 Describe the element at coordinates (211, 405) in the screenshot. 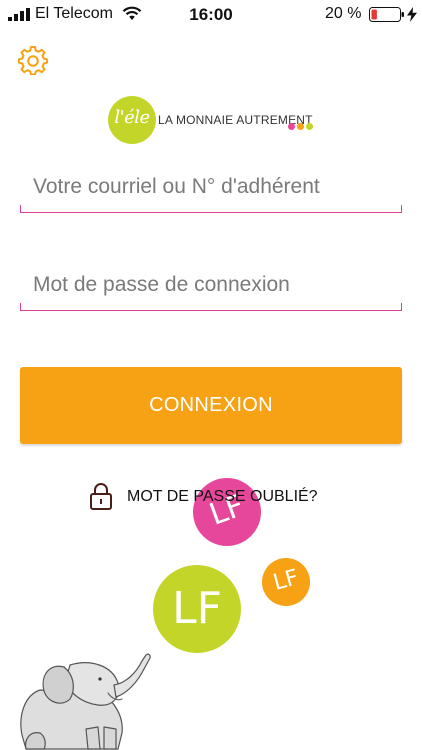

I see `connexion-button: CONNEXION` at that location.